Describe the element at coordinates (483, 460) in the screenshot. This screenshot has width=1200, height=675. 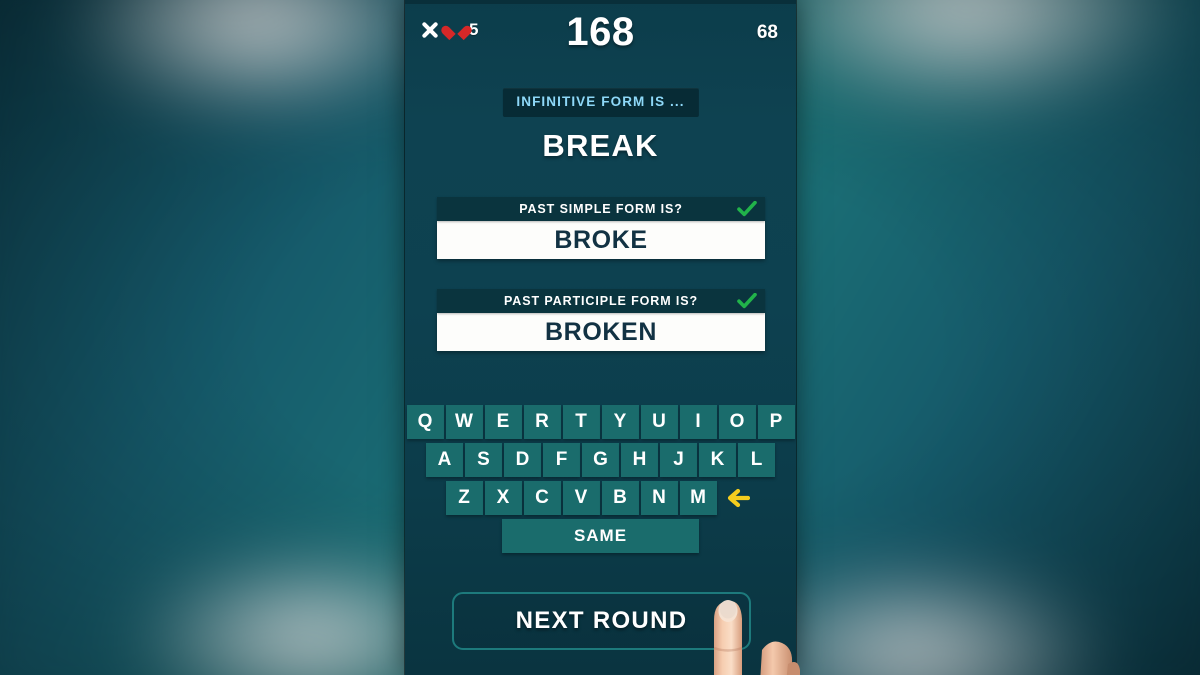
I see `key-s: S` at that location.